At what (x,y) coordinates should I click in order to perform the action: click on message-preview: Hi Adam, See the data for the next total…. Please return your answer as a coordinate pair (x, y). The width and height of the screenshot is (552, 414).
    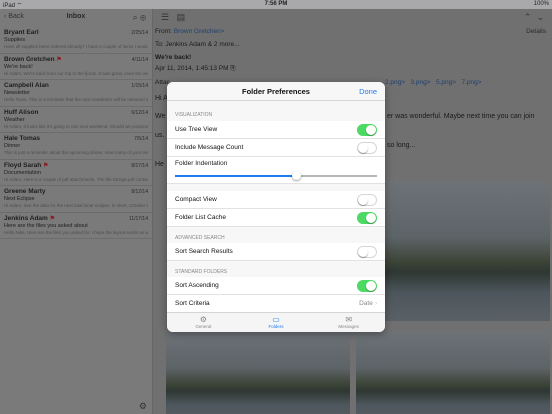
    Looking at the image, I should click on (76, 205).